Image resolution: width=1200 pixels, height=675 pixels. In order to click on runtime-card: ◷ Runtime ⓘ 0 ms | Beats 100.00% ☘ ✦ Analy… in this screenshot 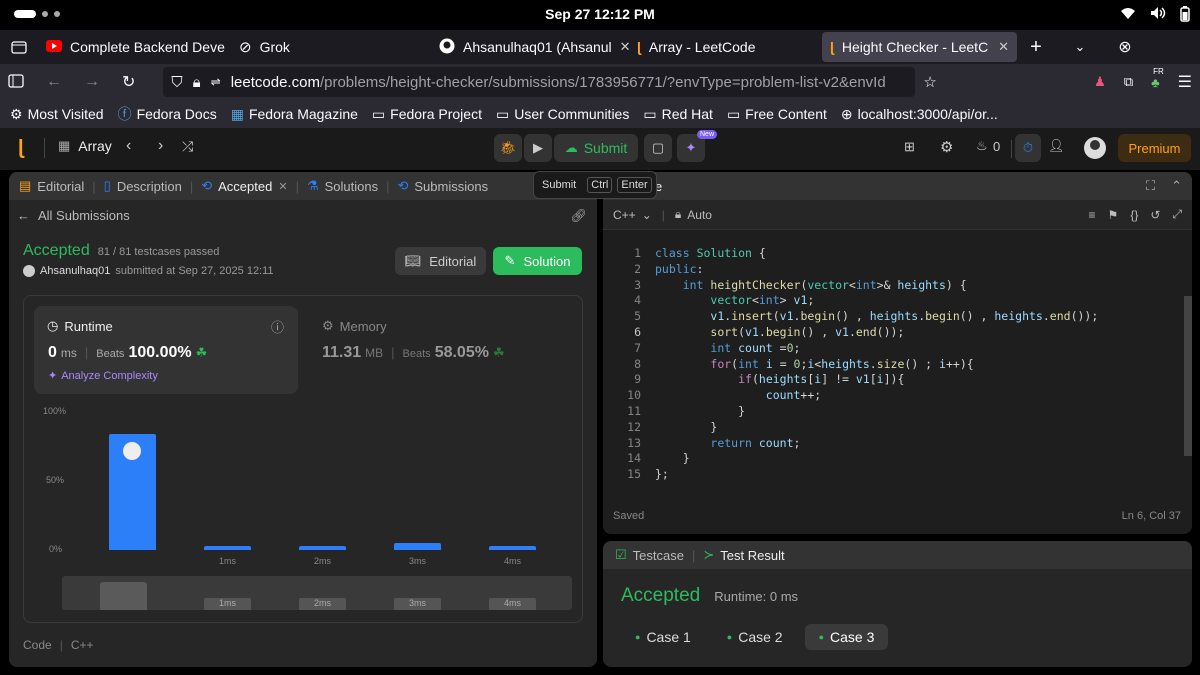, I will do `click(166, 350)`.